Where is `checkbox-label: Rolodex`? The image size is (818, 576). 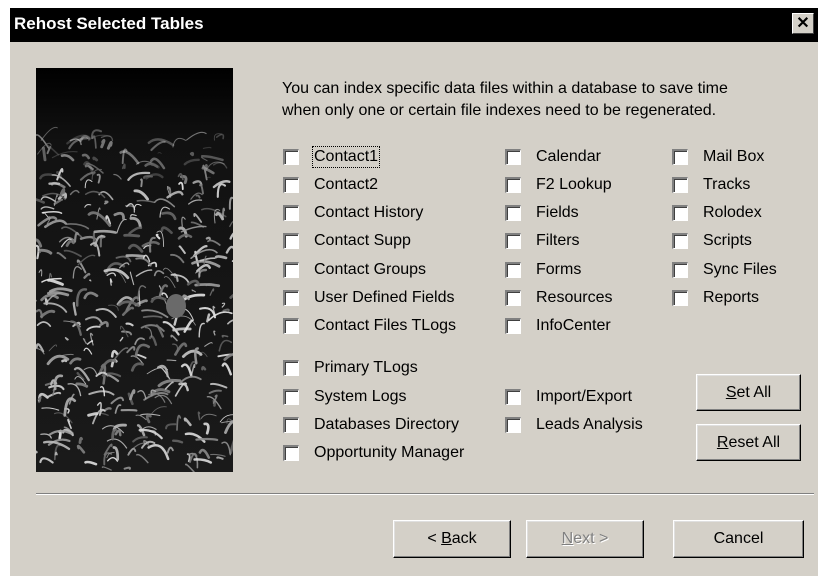 checkbox-label: Rolodex is located at coordinates (732, 212).